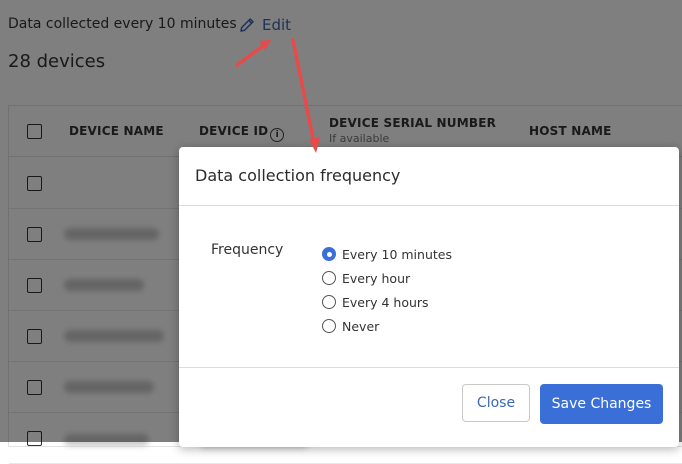 The image size is (682, 464). Describe the element at coordinates (277, 95) in the screenshot. I see `annotation-arrows` at that location.